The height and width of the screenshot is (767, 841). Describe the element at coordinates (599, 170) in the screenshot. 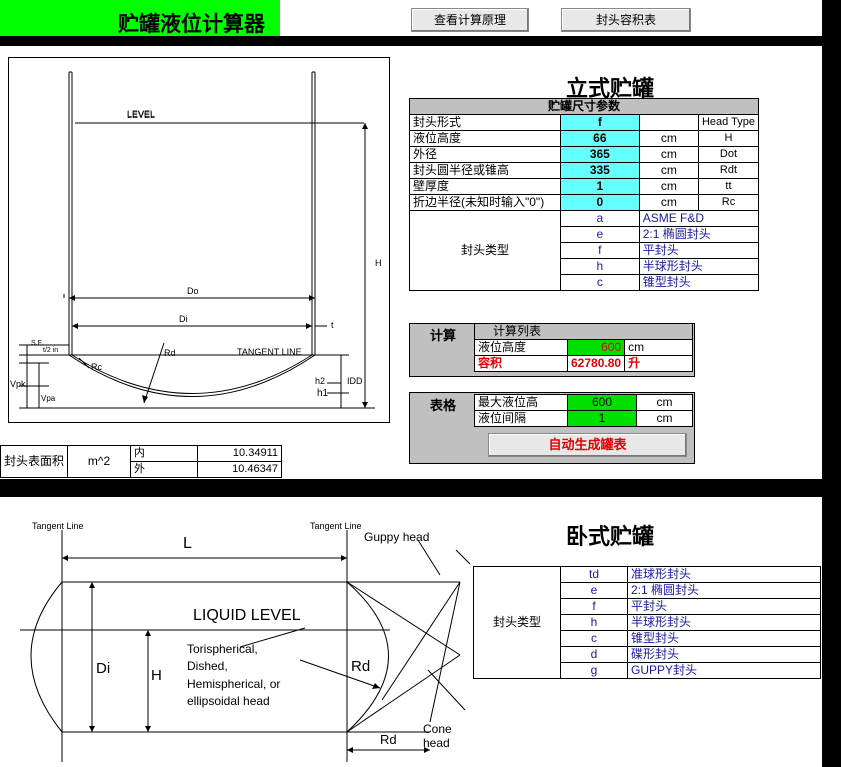

I see `head-radius-input: 335` at that location.